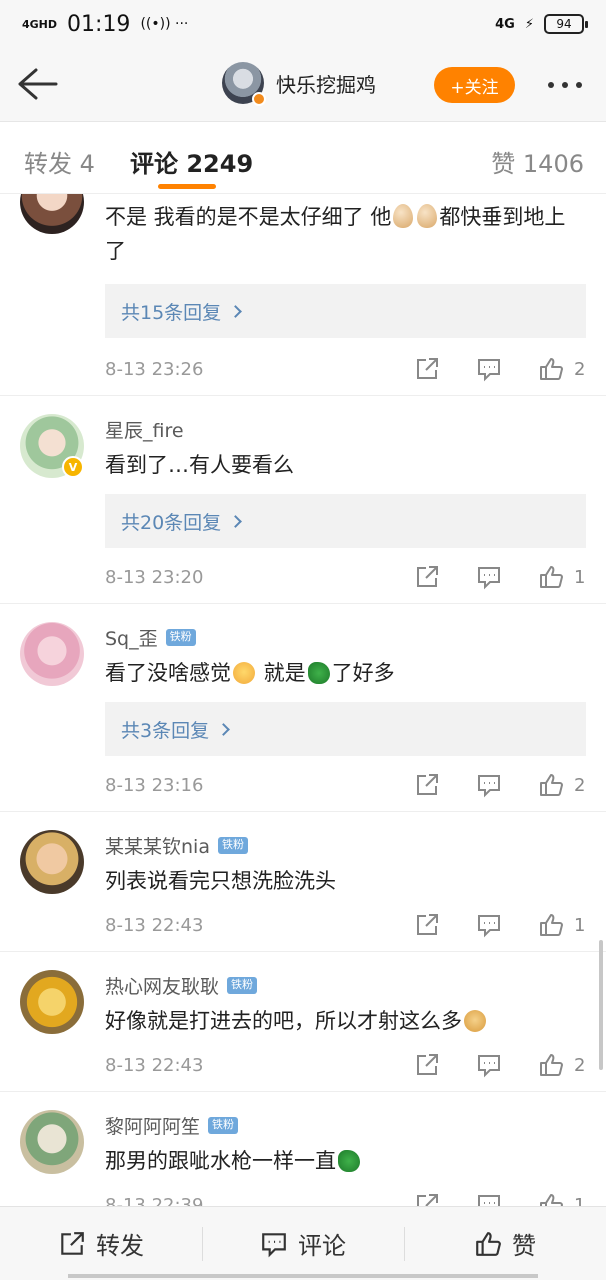 This screenshot has width=606, height=1280. Describe the element at coordinates (566, 24) in the screenshot. I see `battery-indicator: 94` at that location.